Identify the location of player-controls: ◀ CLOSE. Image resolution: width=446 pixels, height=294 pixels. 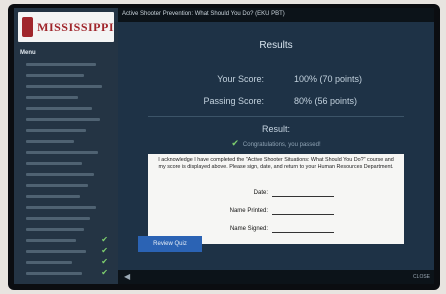
(276, 277).